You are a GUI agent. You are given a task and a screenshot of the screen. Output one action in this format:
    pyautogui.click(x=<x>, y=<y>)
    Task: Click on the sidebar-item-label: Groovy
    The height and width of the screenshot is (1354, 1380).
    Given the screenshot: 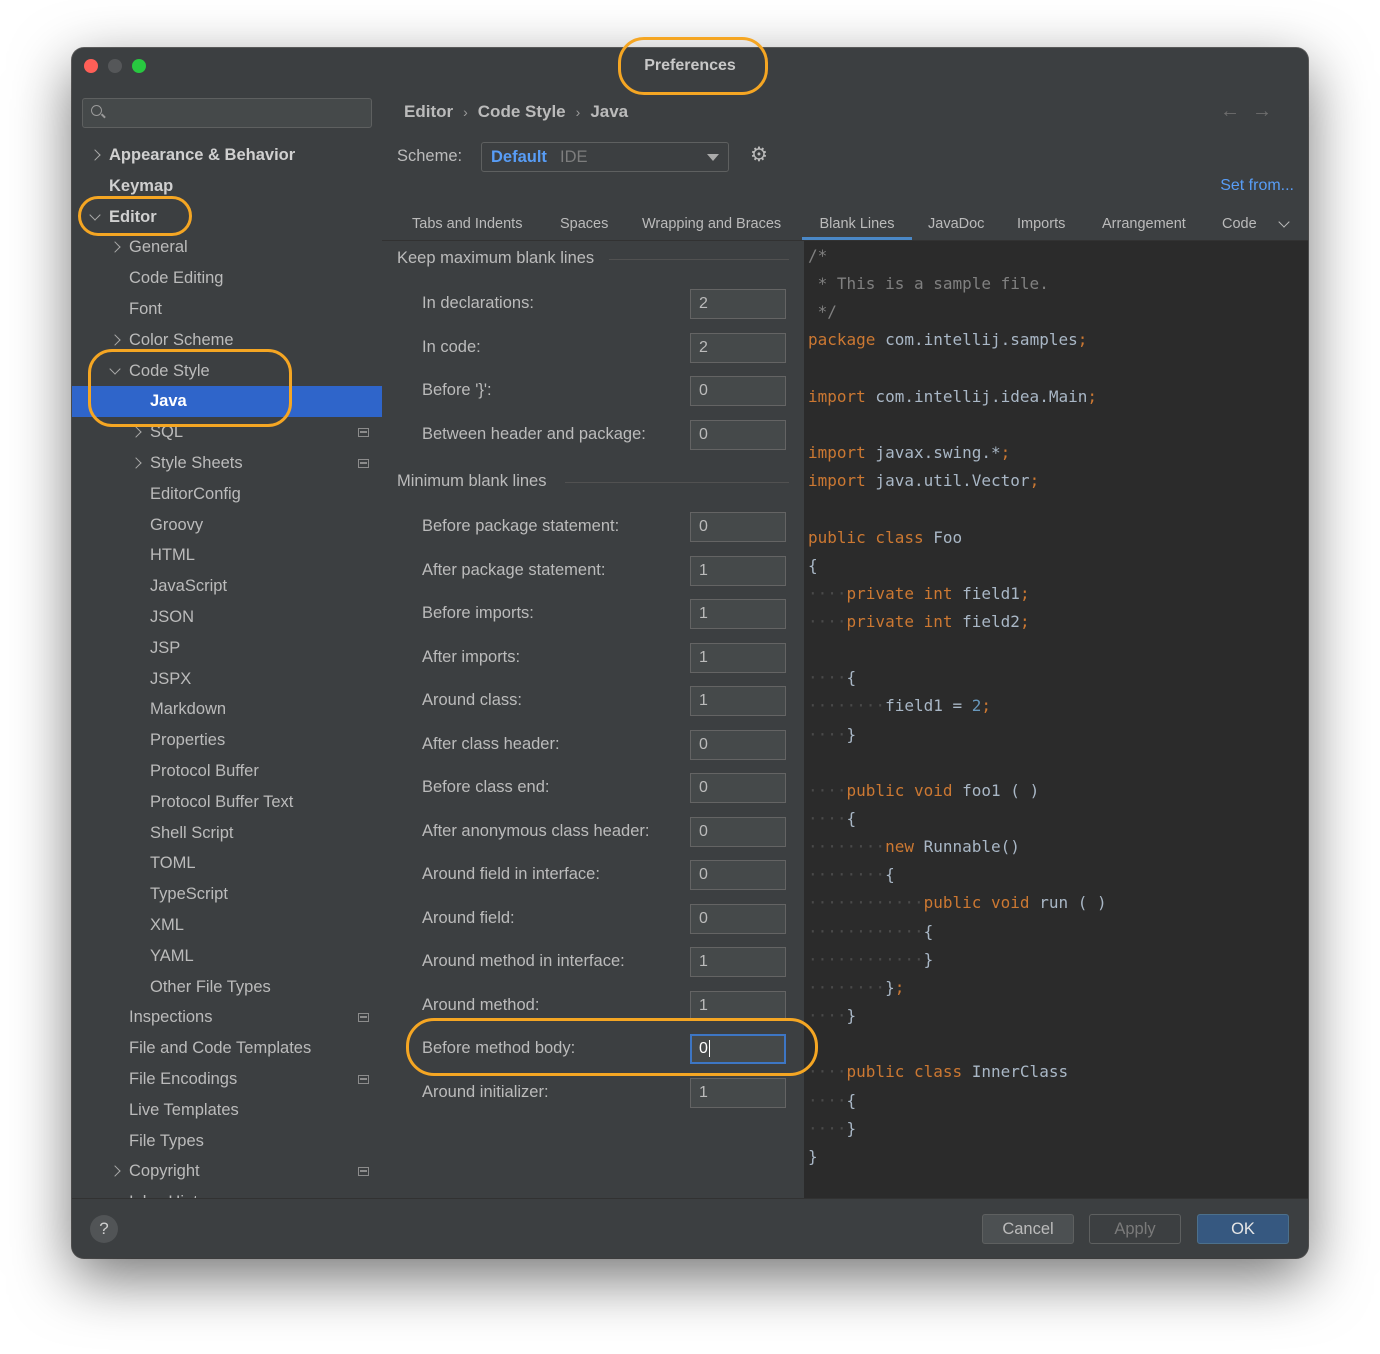 What is the action you would take?
    pyautogui.click(x=177, y=524)
    